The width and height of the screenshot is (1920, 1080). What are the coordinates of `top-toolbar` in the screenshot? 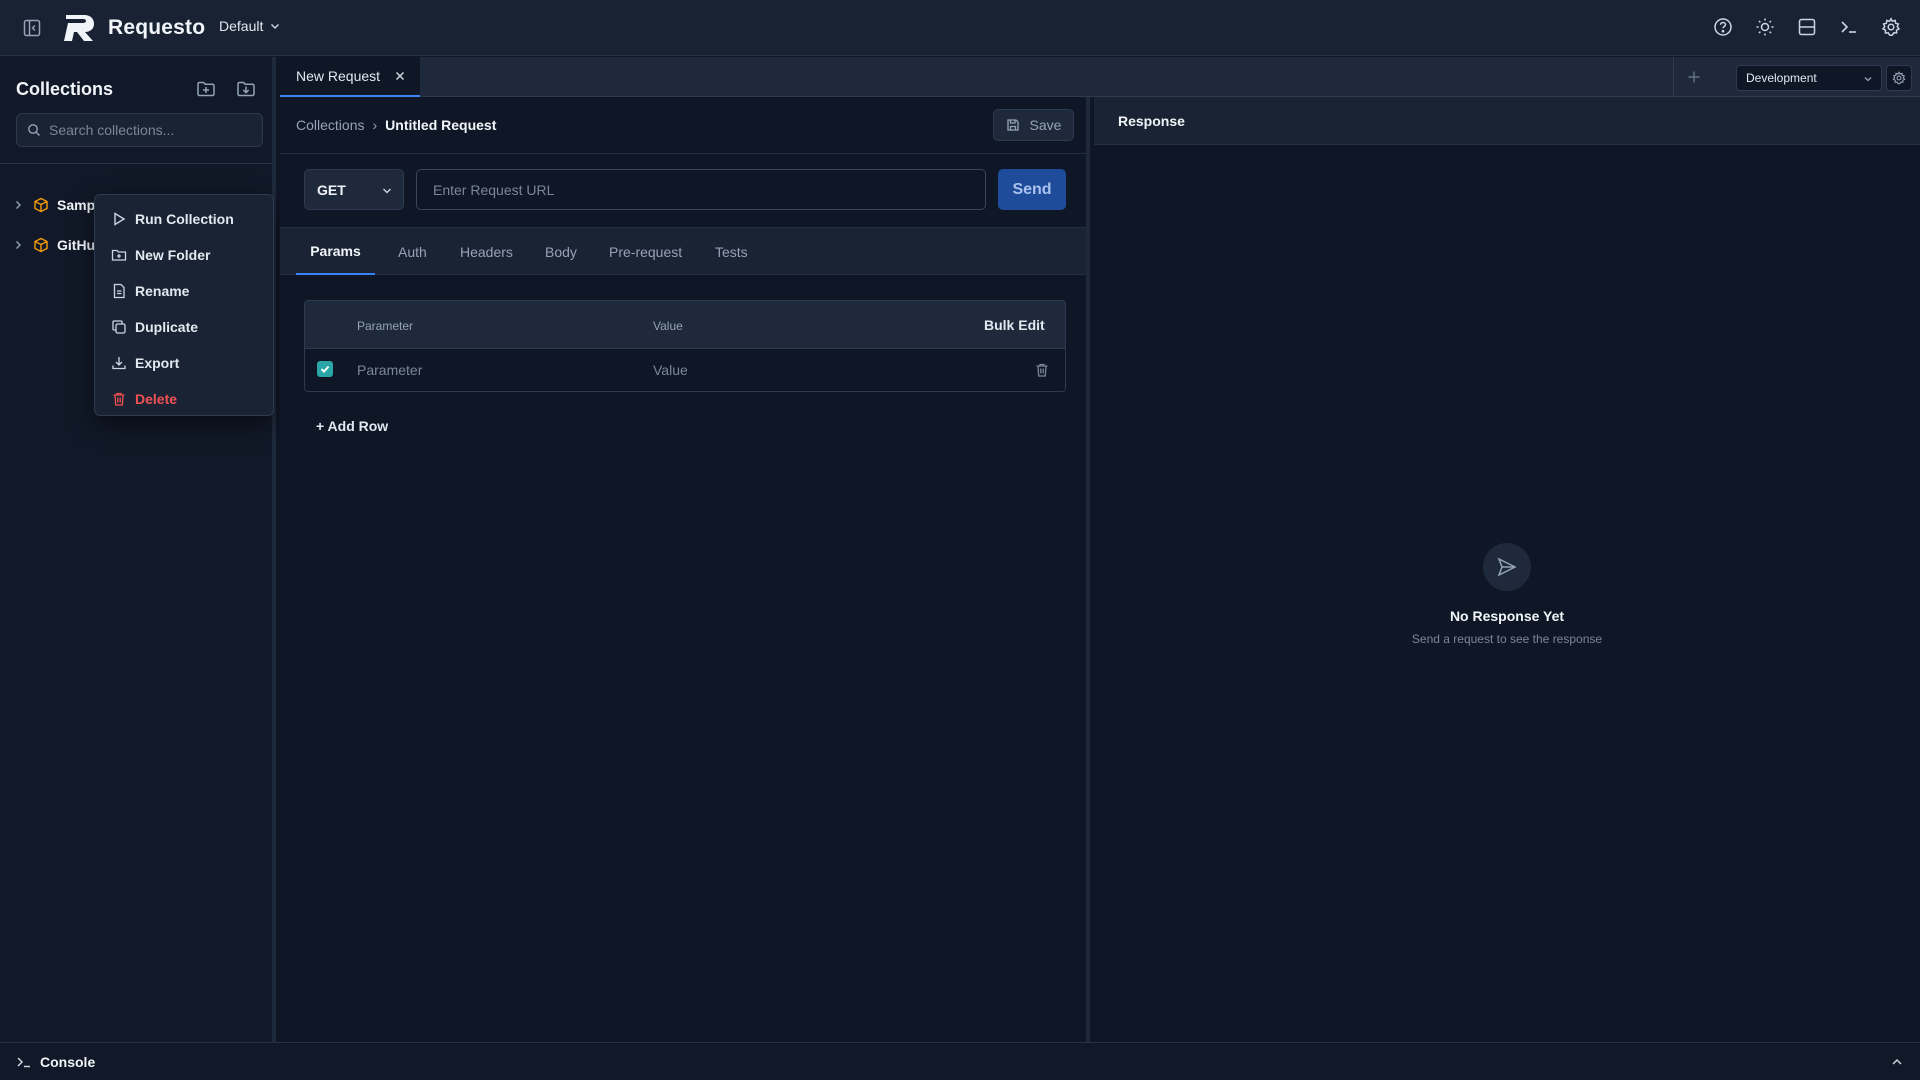 It's located at (1807, 27).